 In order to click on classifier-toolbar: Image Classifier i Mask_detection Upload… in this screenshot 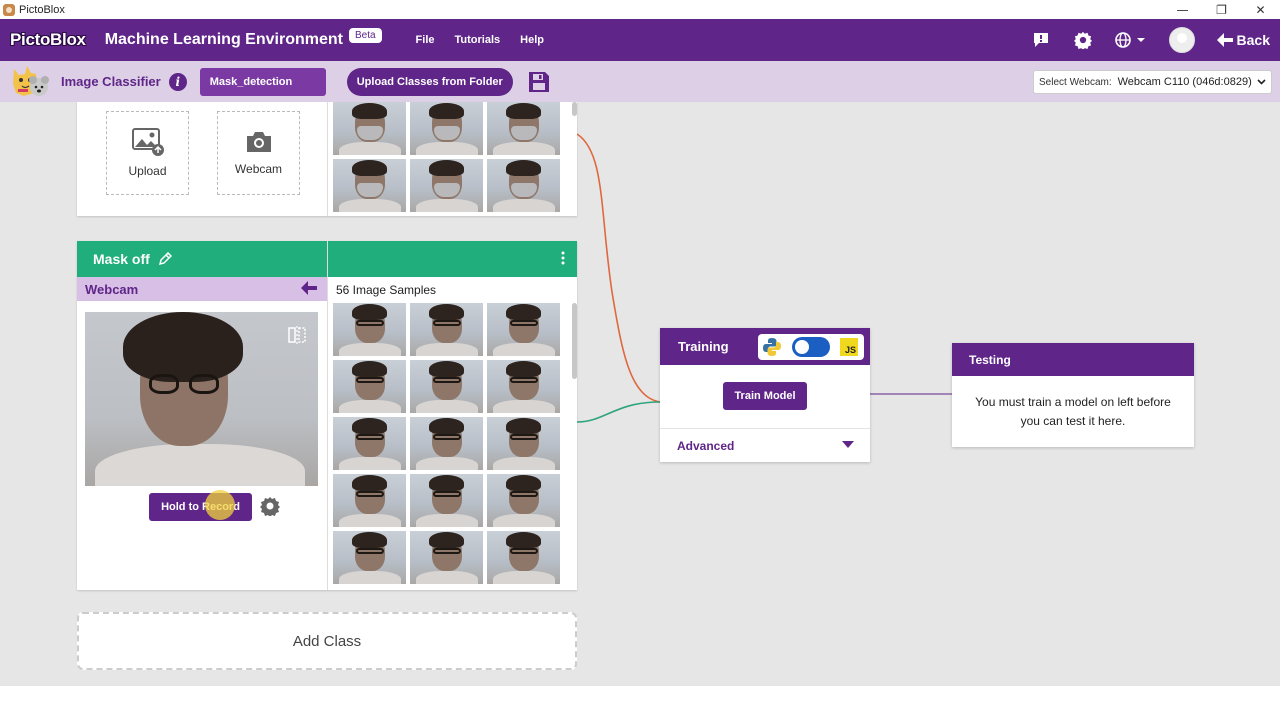, I will do `click(640, 81)`.